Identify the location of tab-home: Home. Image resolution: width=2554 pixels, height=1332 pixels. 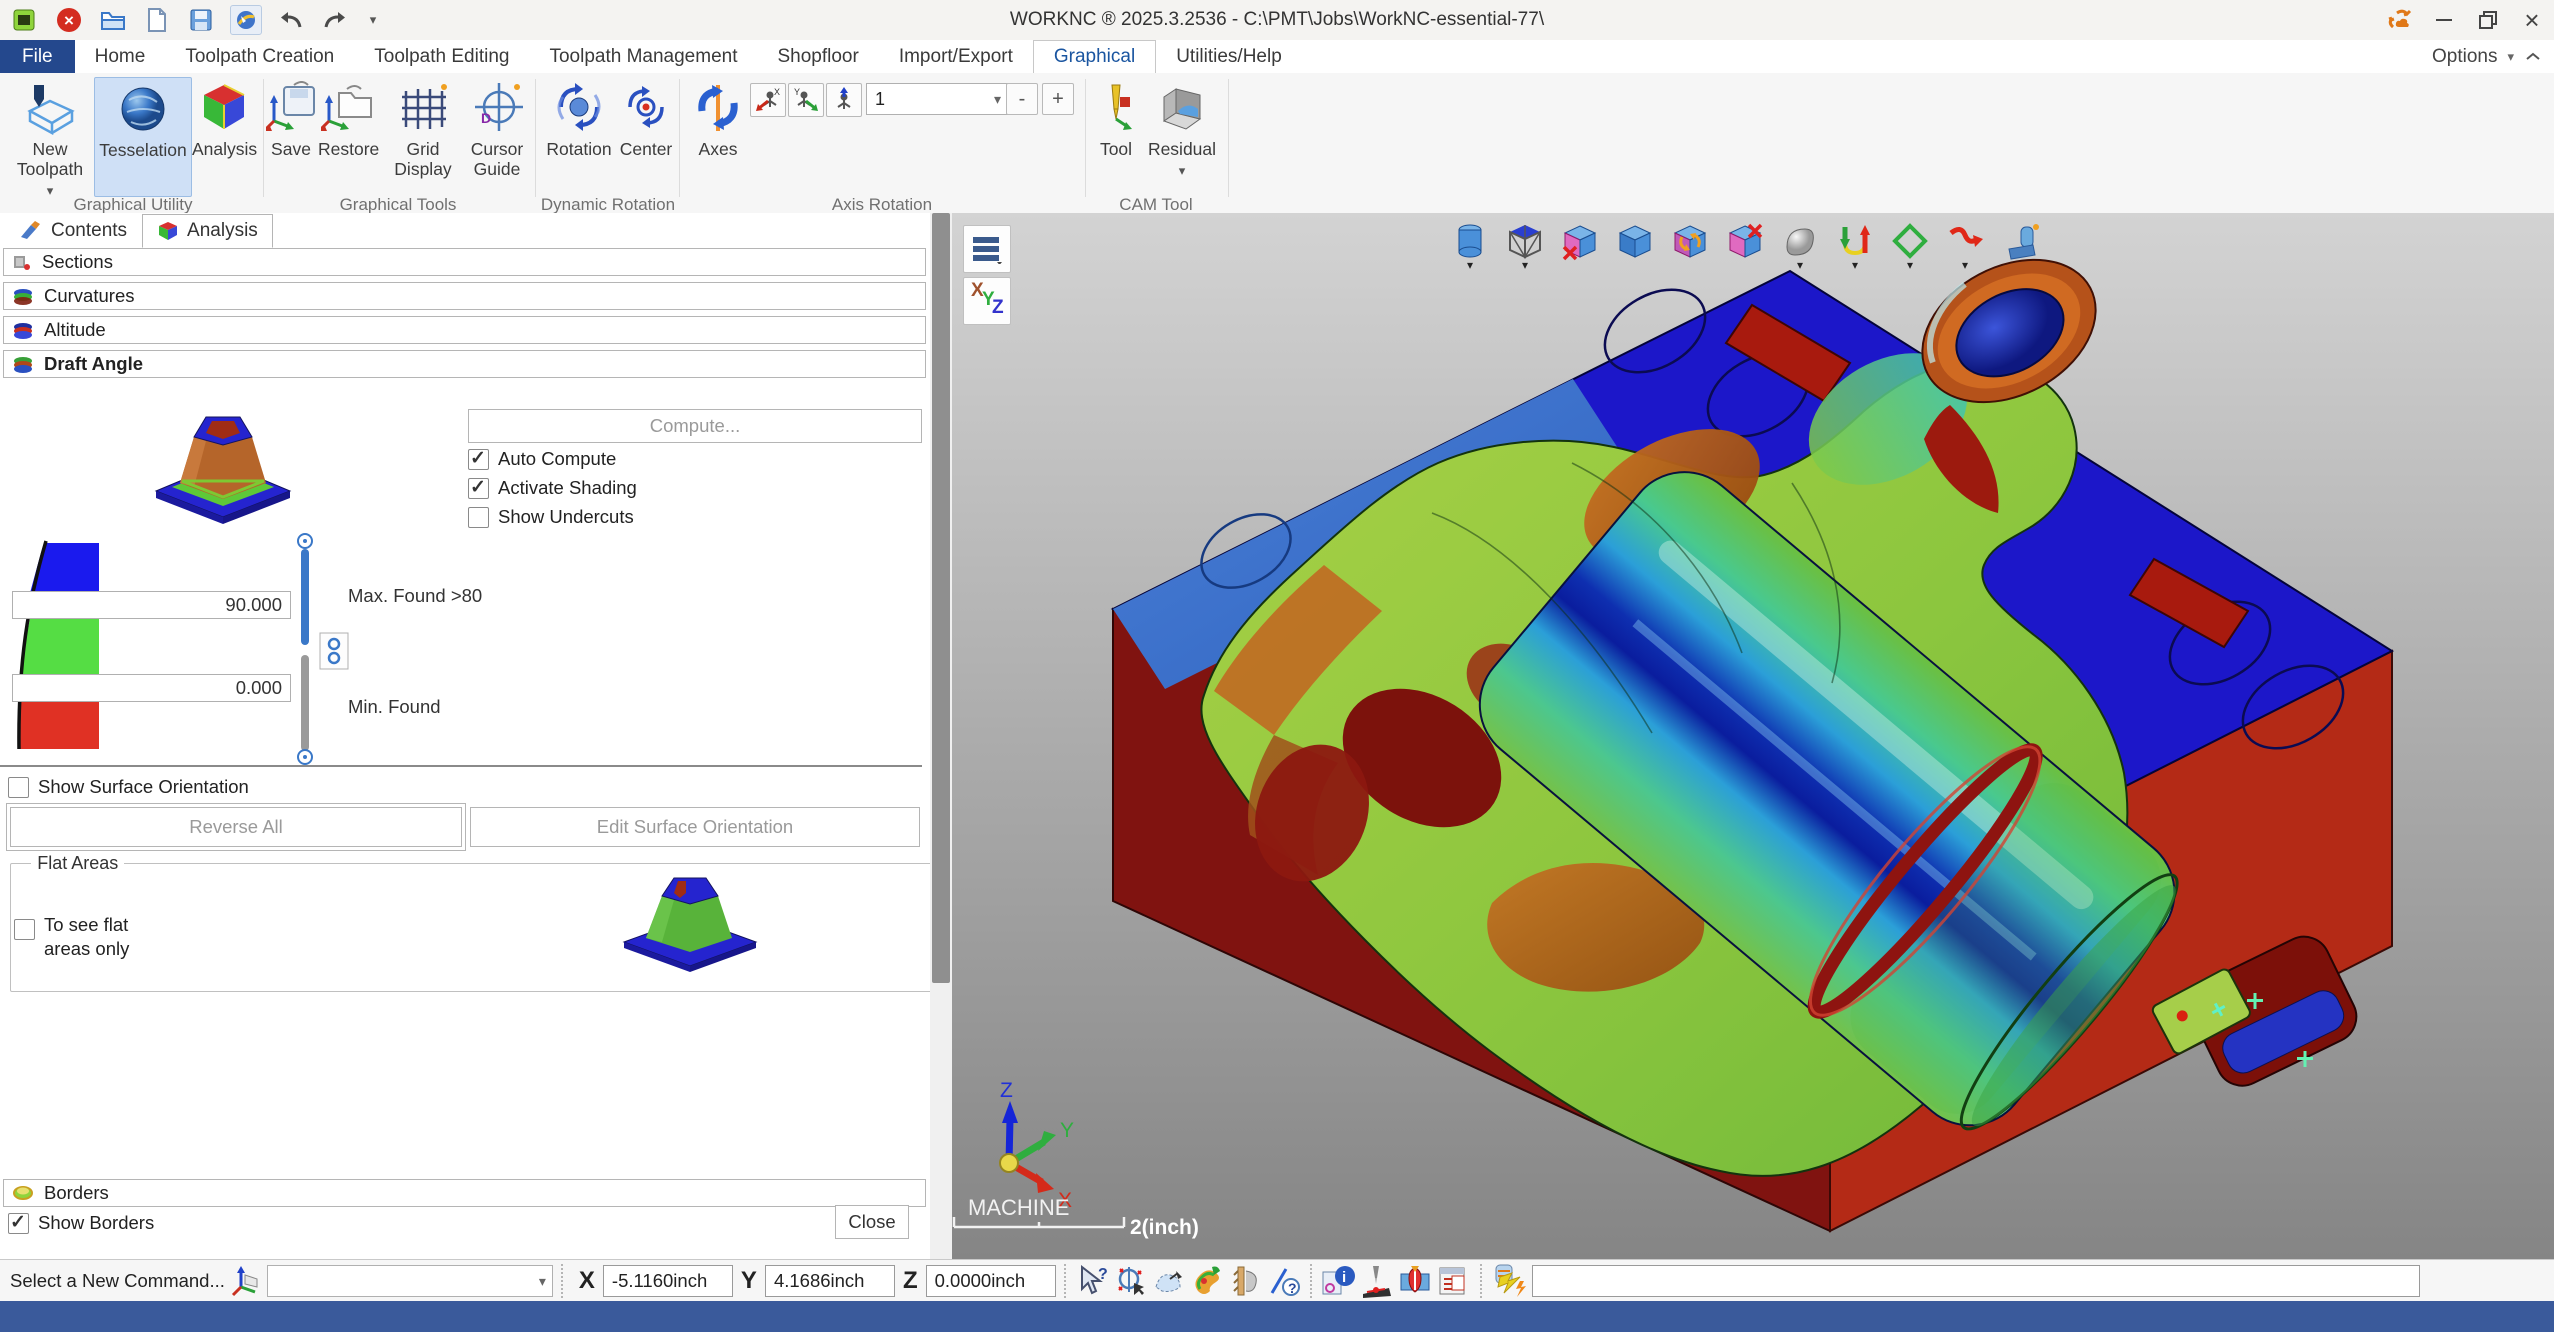
(120, 56).